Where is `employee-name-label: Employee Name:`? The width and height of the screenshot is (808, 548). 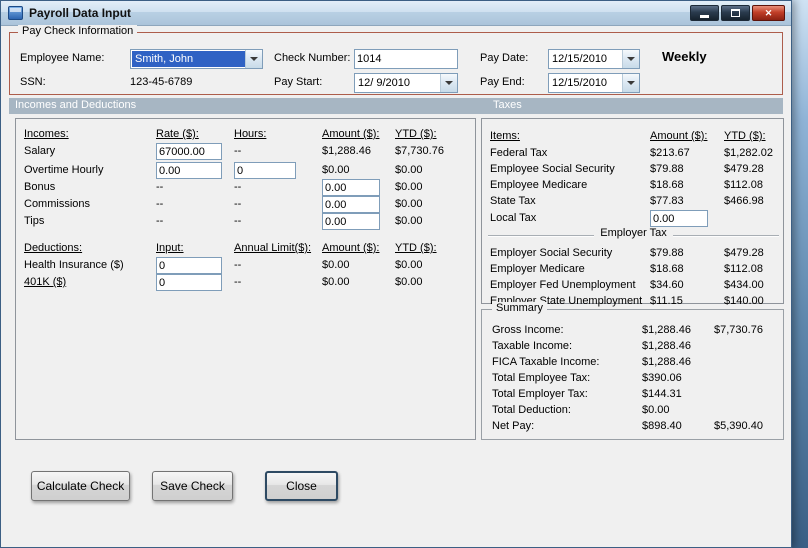 employee-name-label: Employee Name: is located at coordinates (62, 58).